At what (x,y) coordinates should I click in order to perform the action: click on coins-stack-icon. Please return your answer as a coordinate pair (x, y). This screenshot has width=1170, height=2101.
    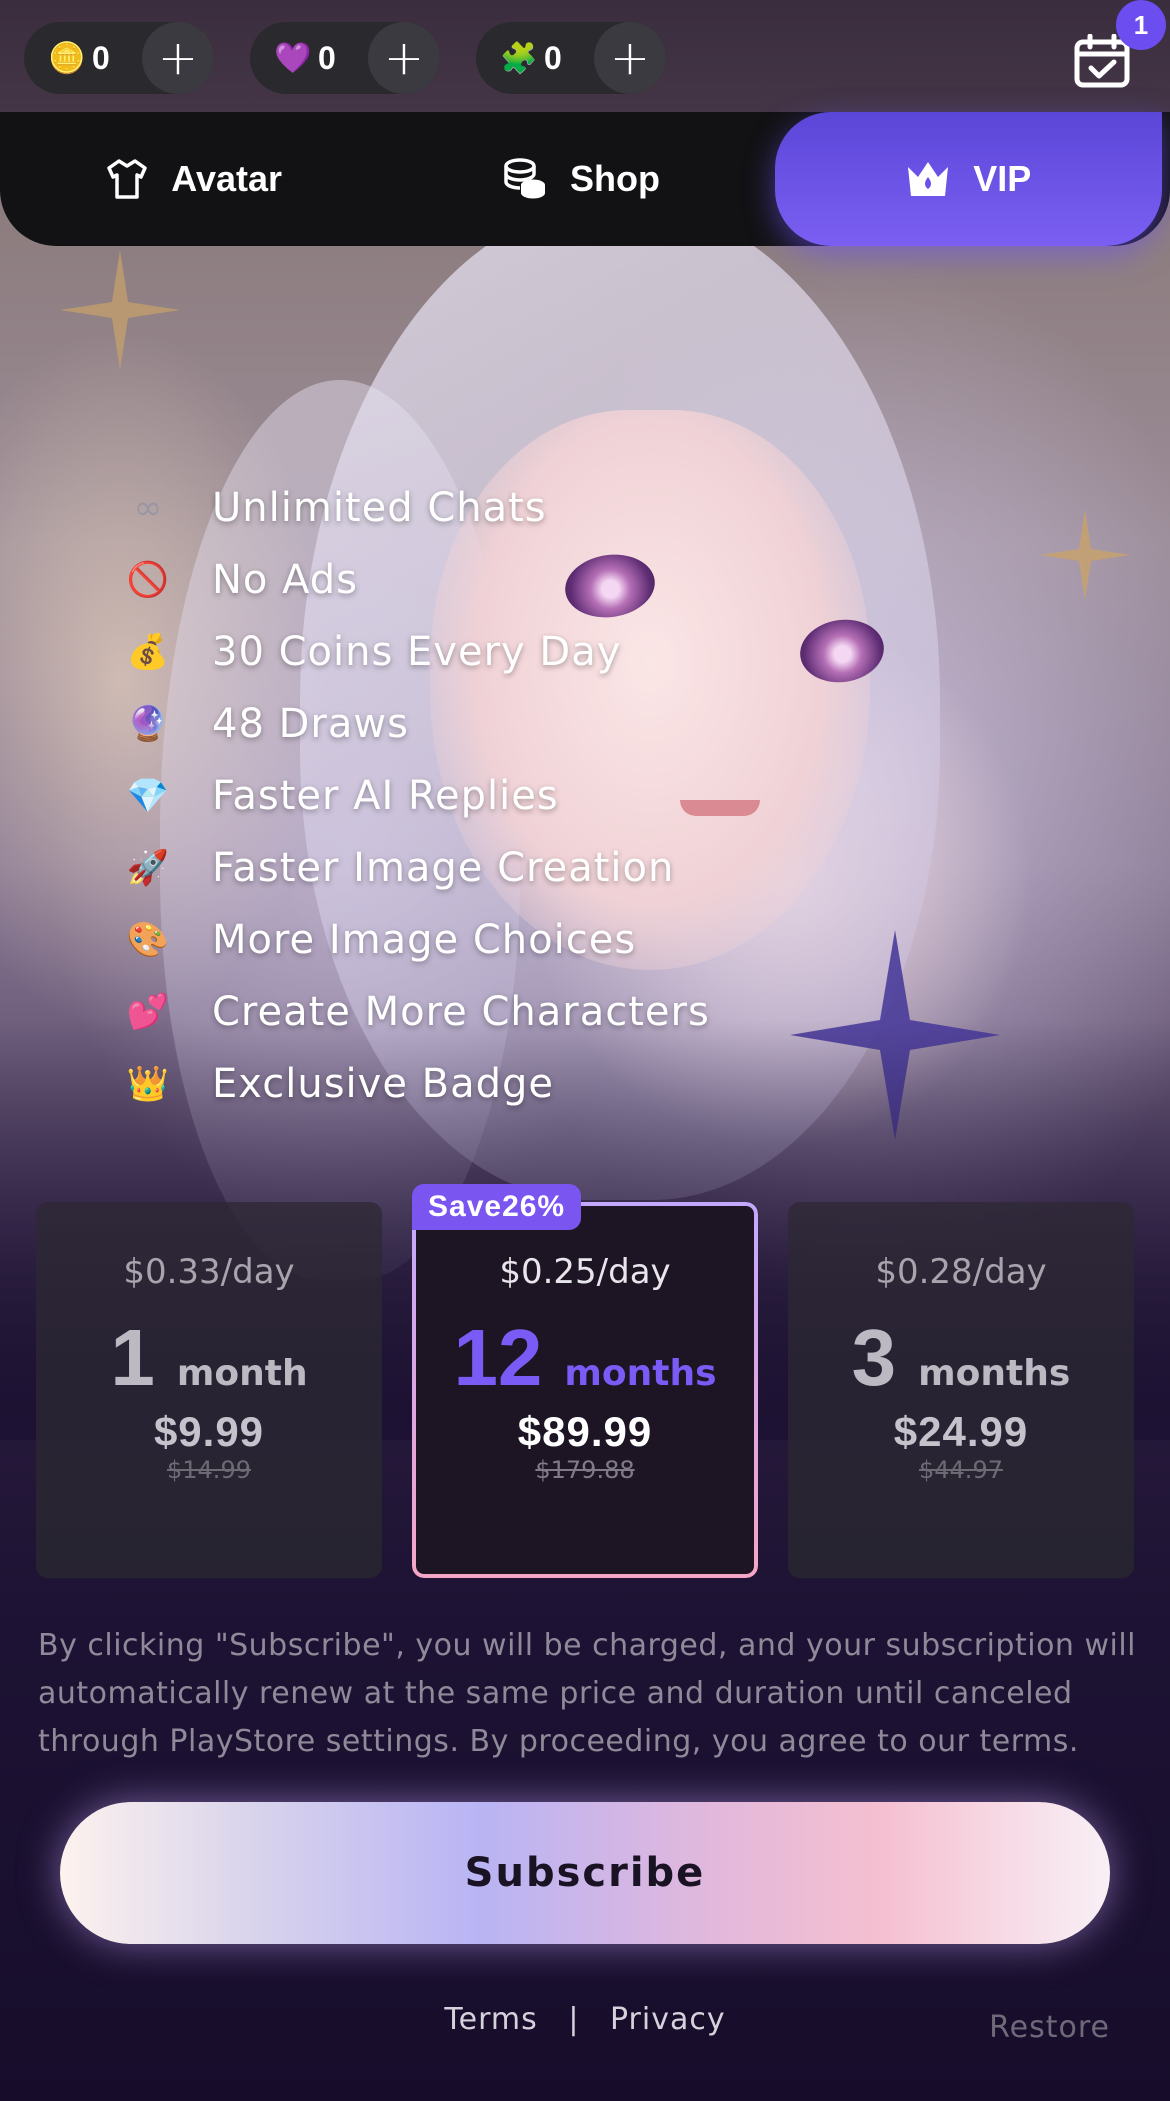
    Looking at the image, I should click on (524, 178).